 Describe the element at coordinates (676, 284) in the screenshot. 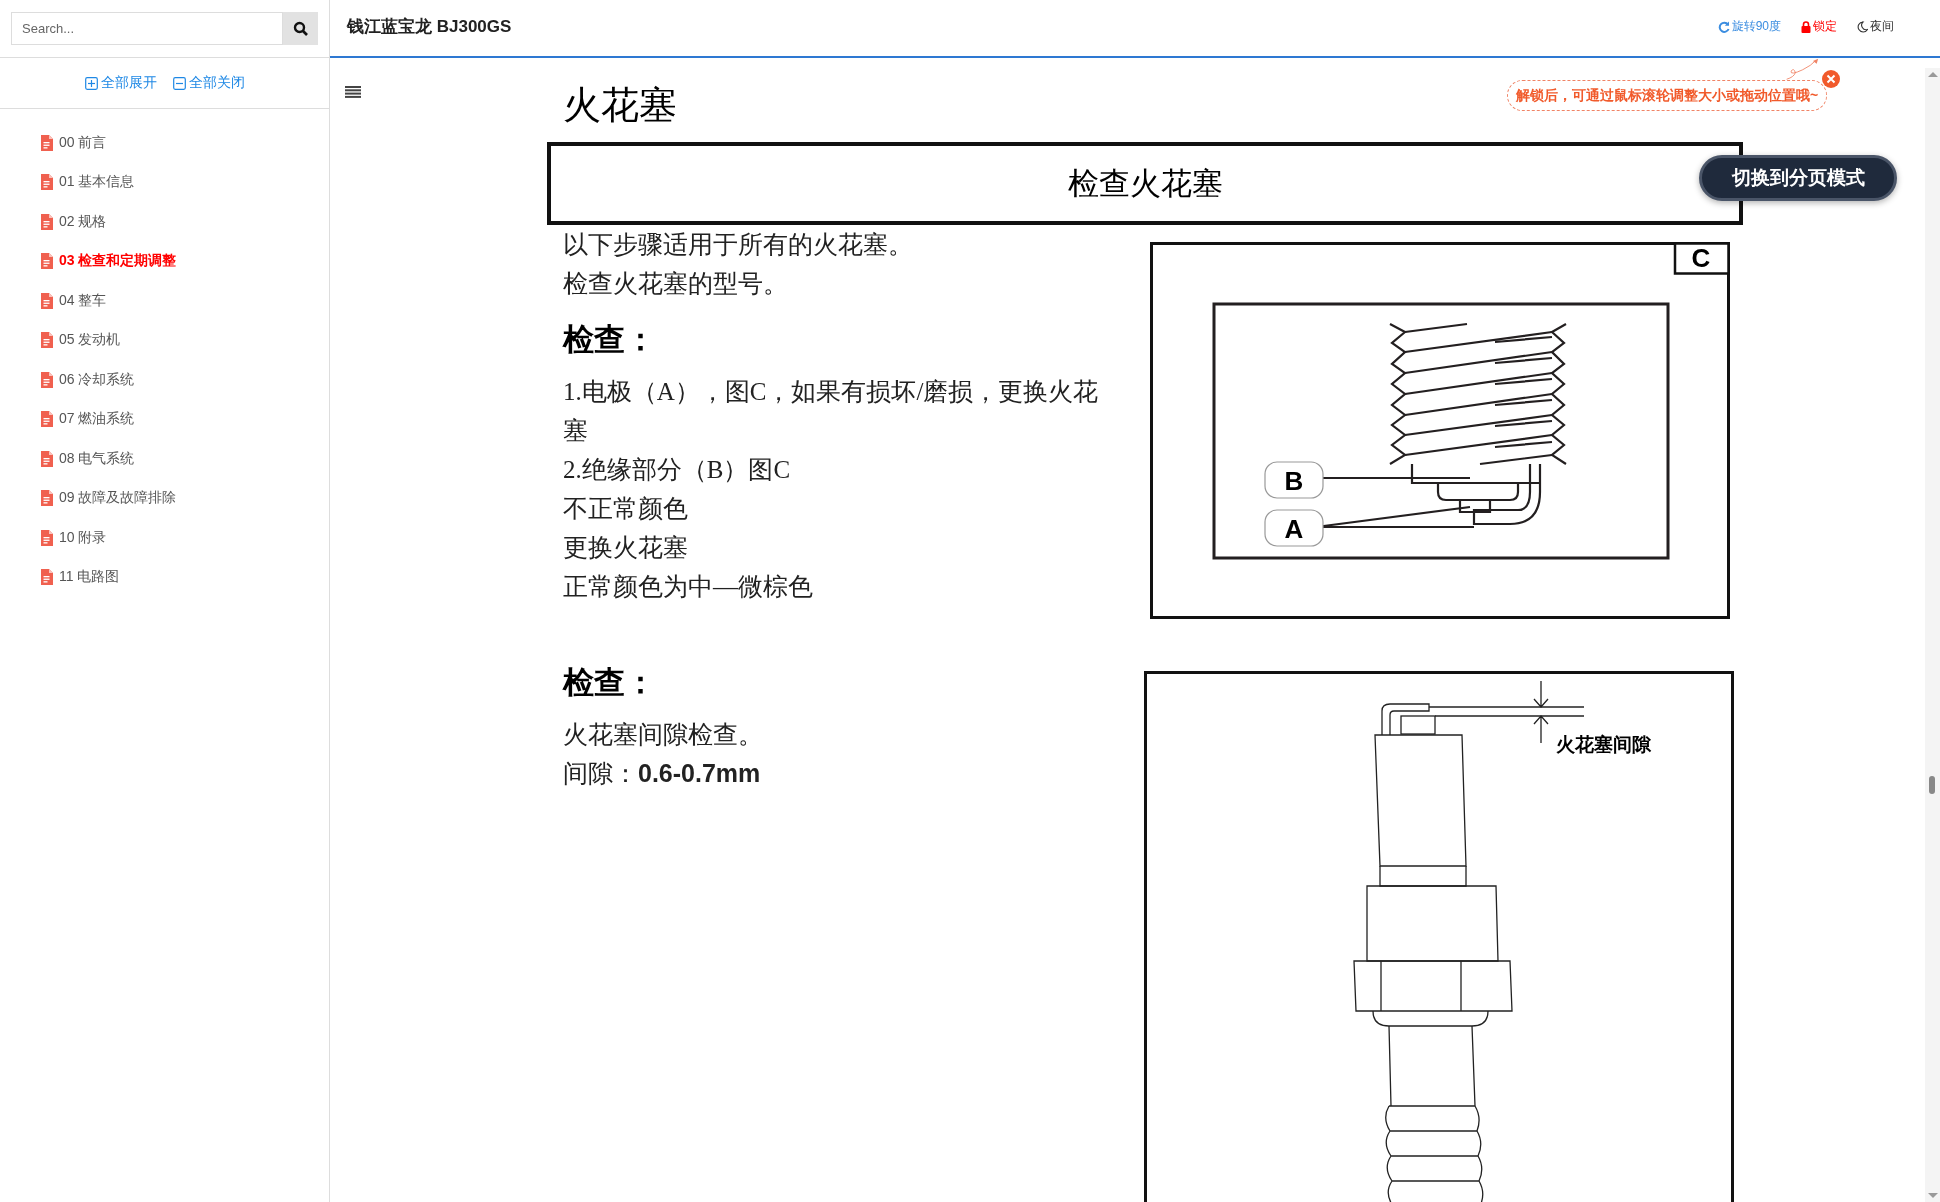

I see `body-text: 检查火花塞的型号。` at that location.